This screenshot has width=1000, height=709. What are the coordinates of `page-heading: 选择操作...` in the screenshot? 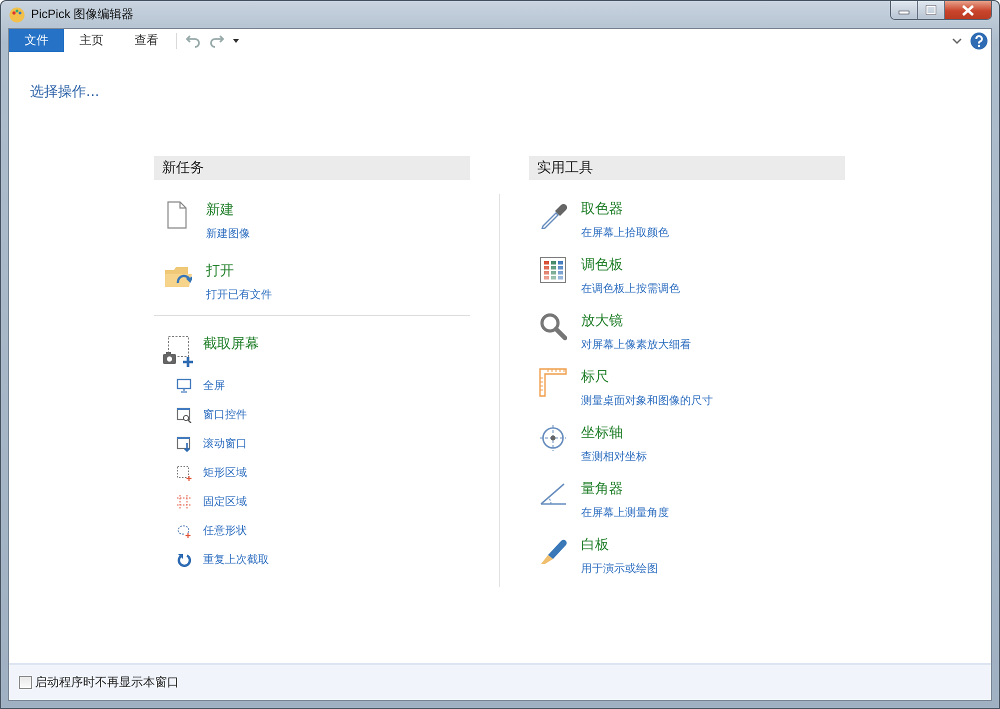 It's located at (65, 92).